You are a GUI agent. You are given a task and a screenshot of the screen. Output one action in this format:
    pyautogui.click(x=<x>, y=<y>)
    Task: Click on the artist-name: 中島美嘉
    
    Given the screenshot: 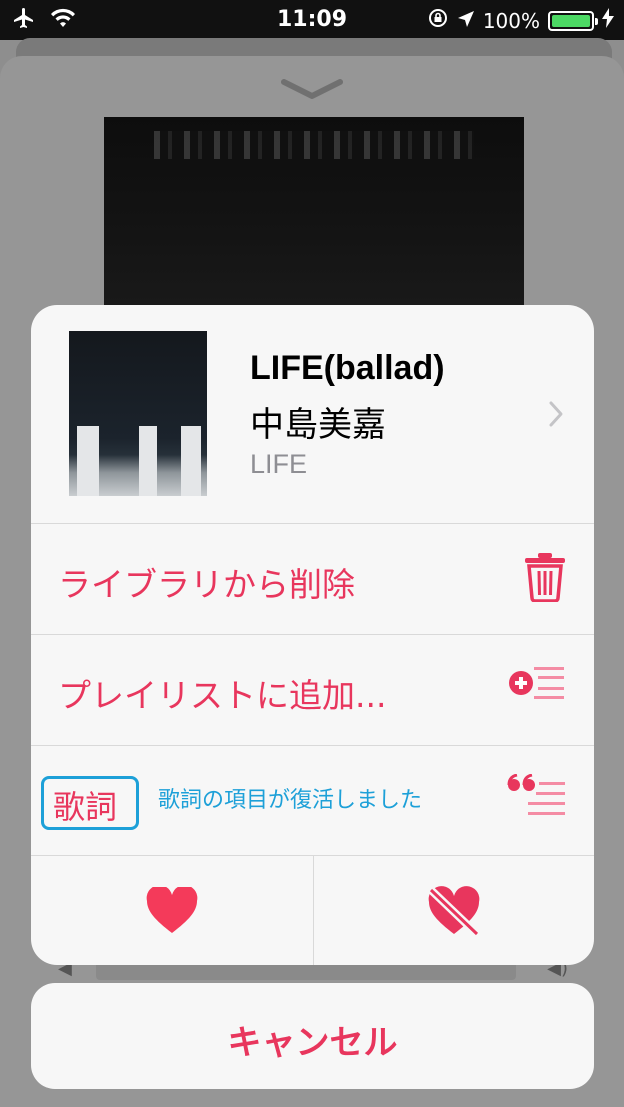 What is the action you would take?
    pyautogui.click(x=318, y=425)
    